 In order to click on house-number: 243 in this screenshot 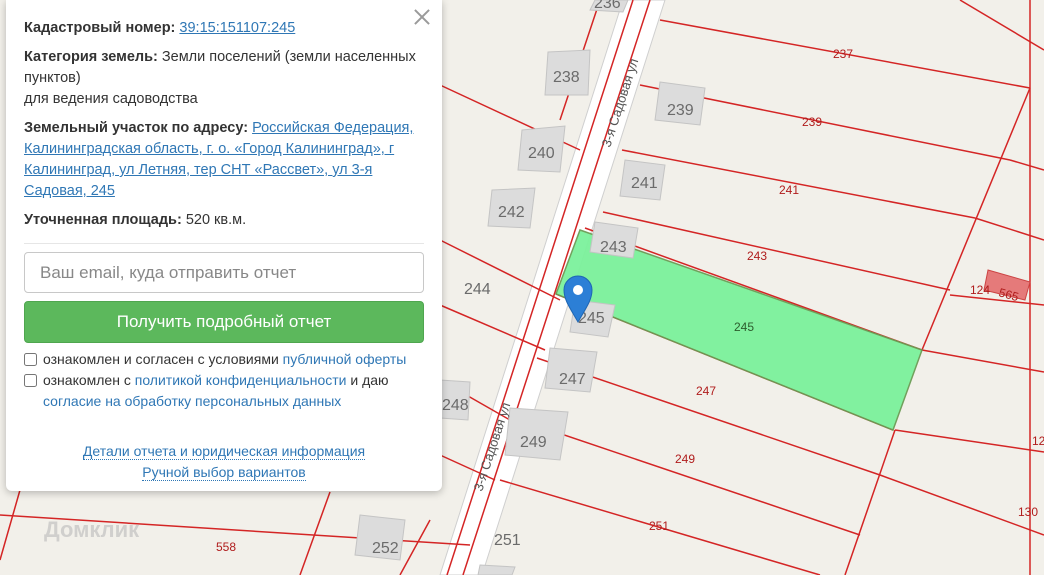, I will do `click(613, 247)`.